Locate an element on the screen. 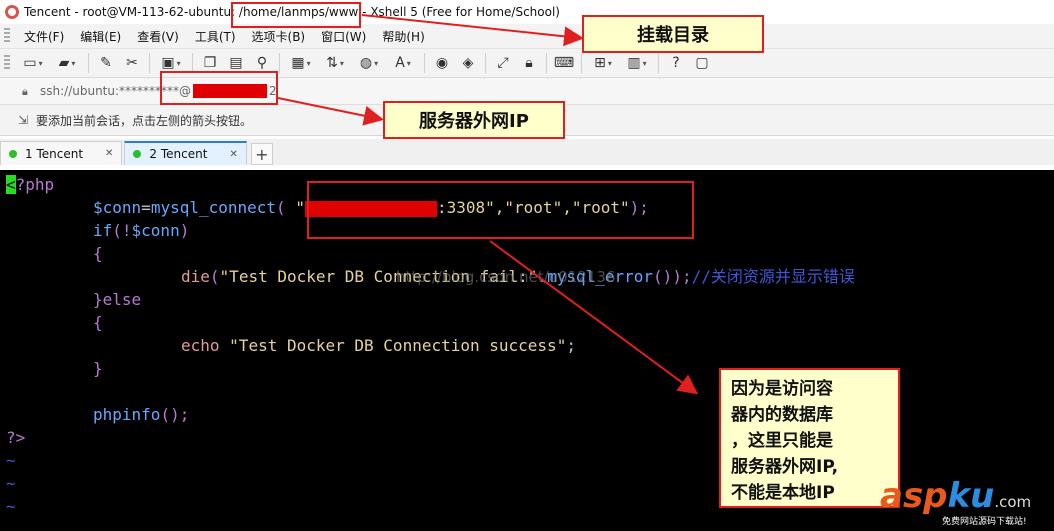 The width and height of the screenshot is (1054, 531). reconnect-icon: ✎ is located at coordinates (106, 63).